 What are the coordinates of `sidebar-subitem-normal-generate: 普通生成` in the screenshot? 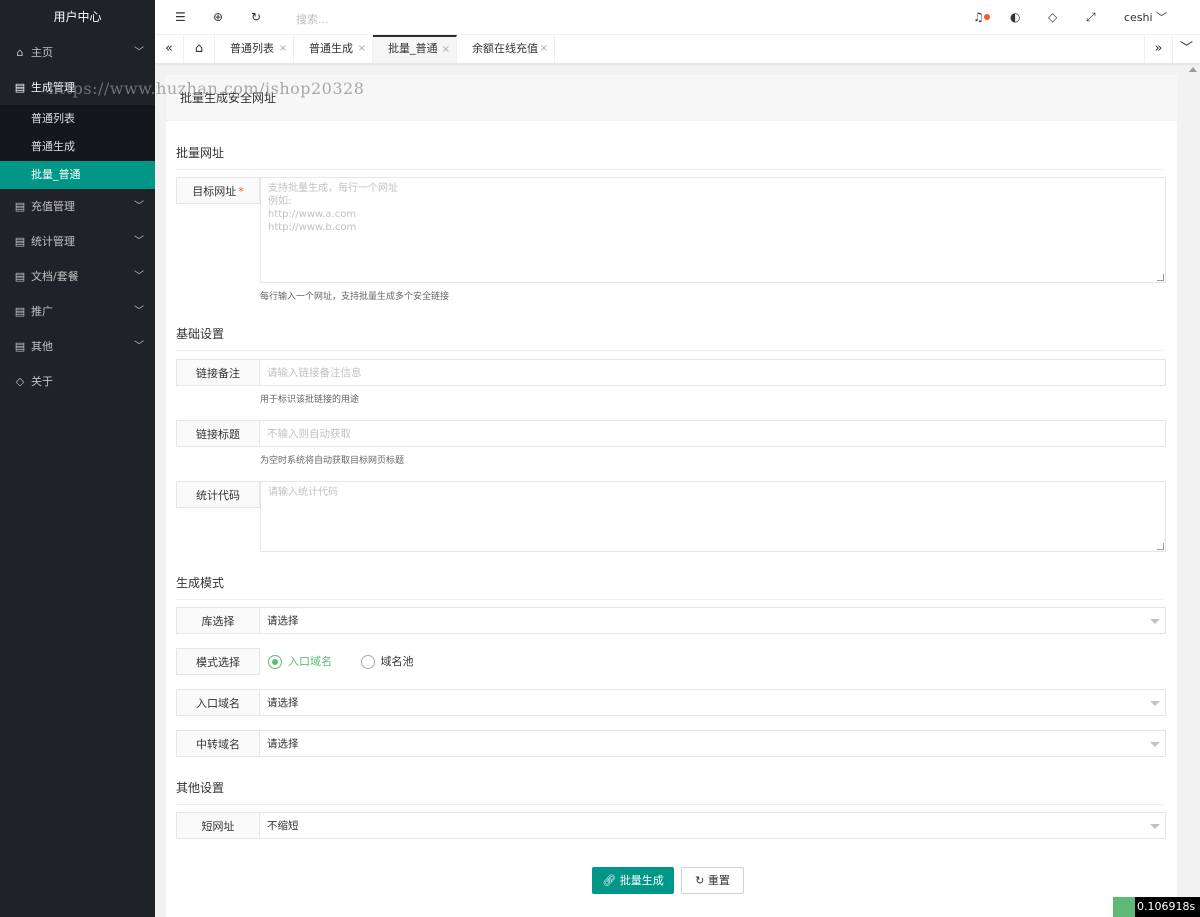 It's located at (77, 147).